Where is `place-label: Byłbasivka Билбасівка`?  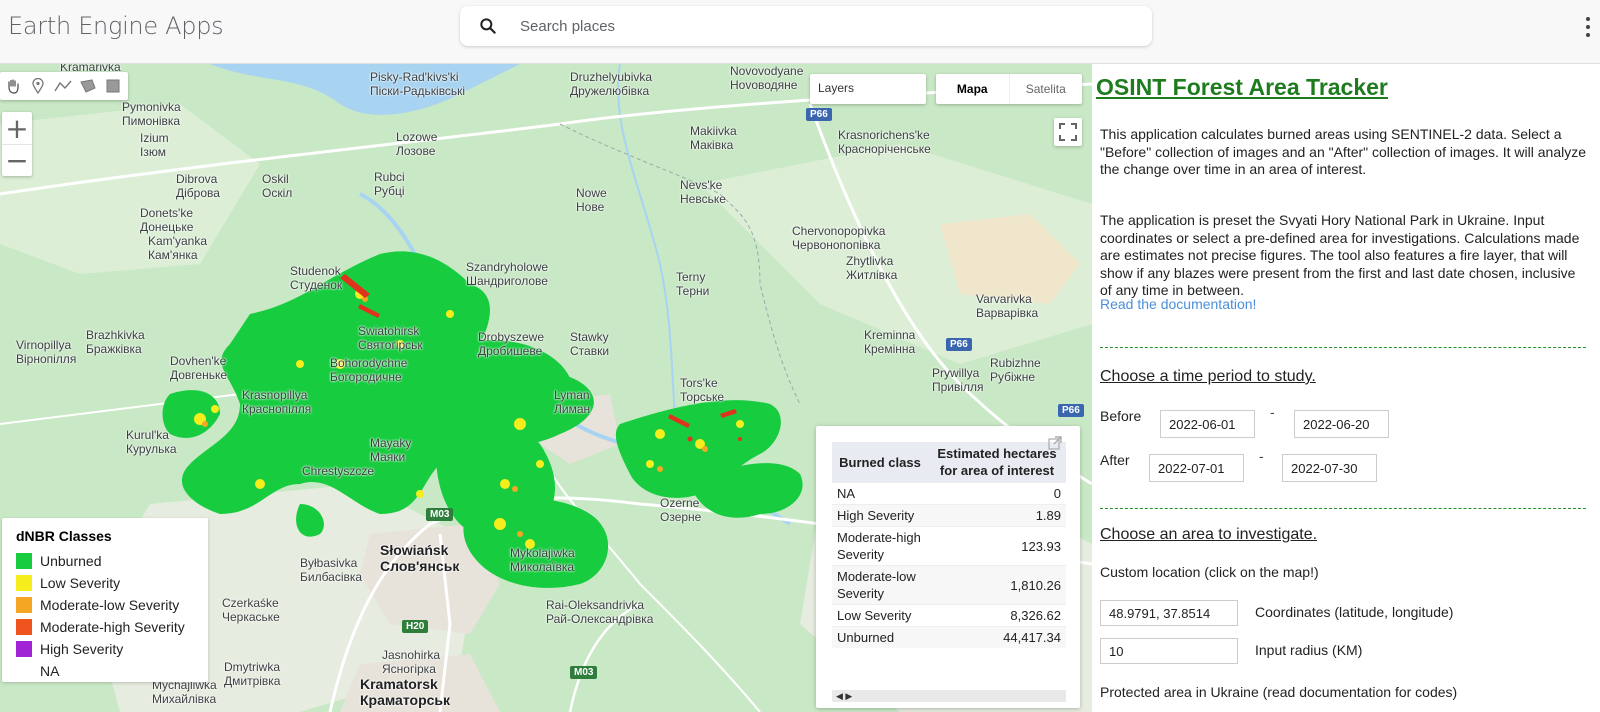 place-label: Byłbasivka Билбасівка is located at coordinates (331, 570).